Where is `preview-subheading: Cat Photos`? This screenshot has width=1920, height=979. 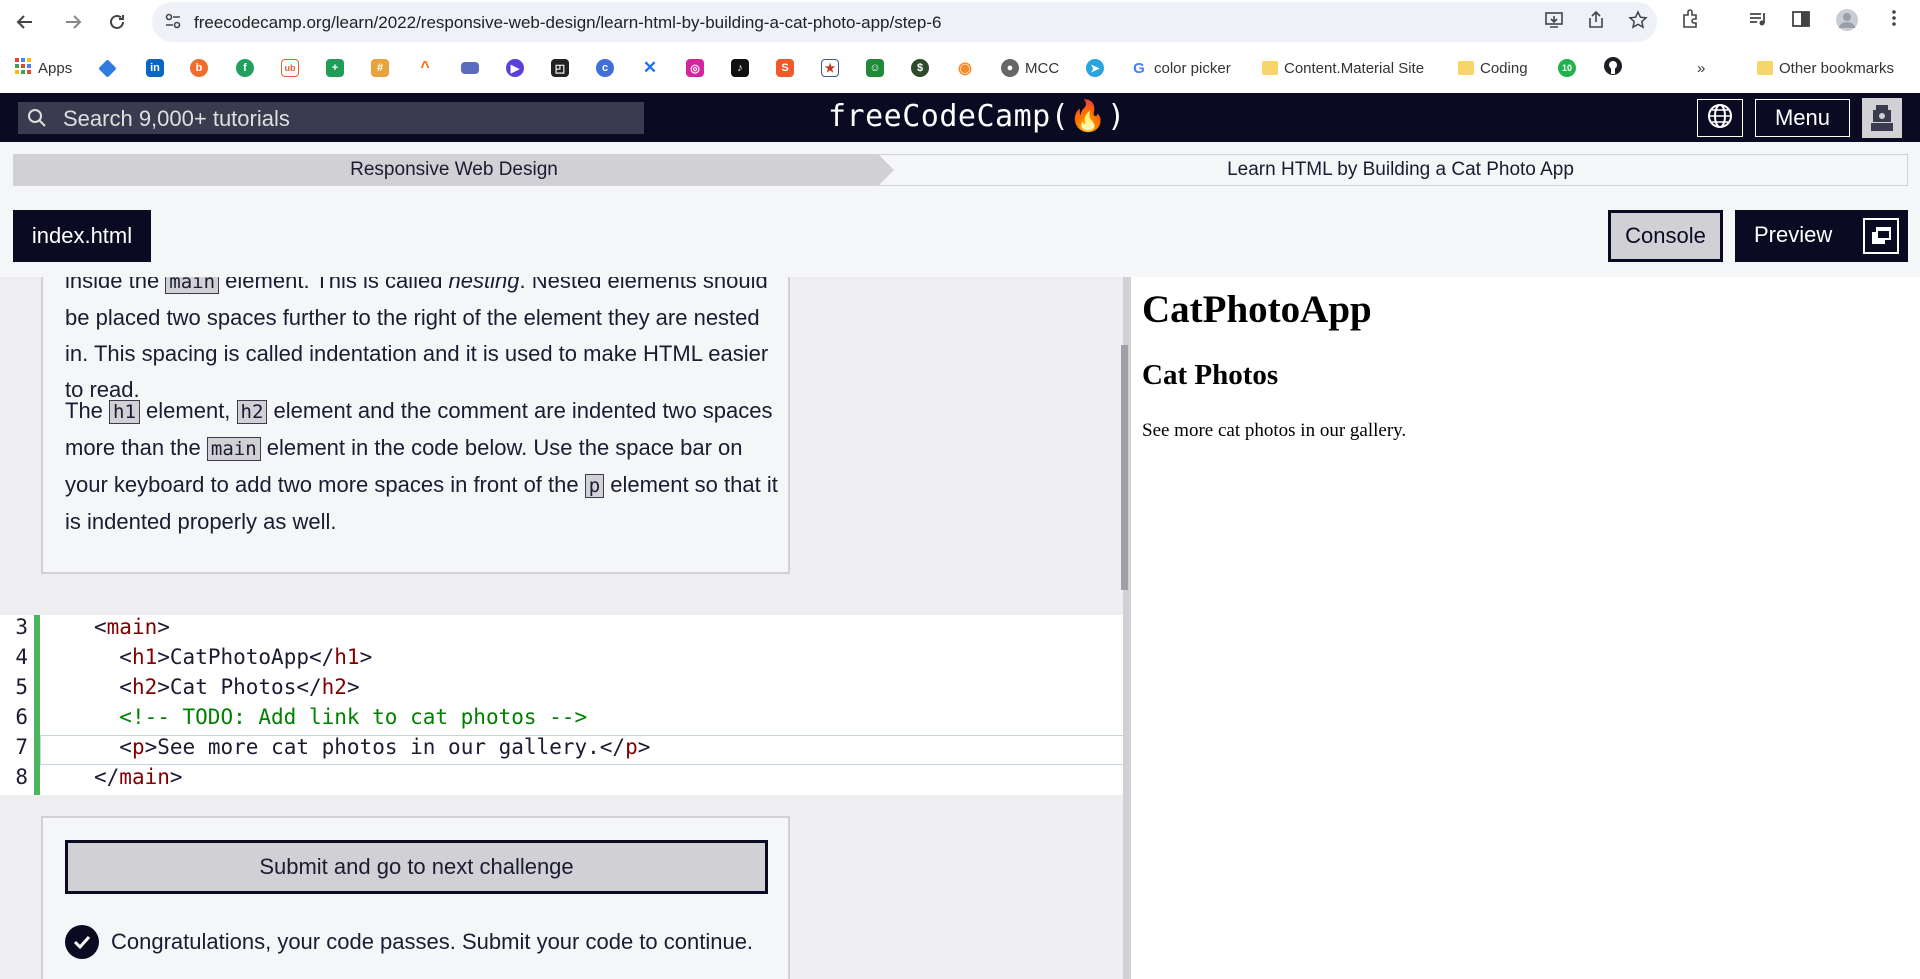 preview-subheading: Cat Photos is located at coordinates (1210, 375).